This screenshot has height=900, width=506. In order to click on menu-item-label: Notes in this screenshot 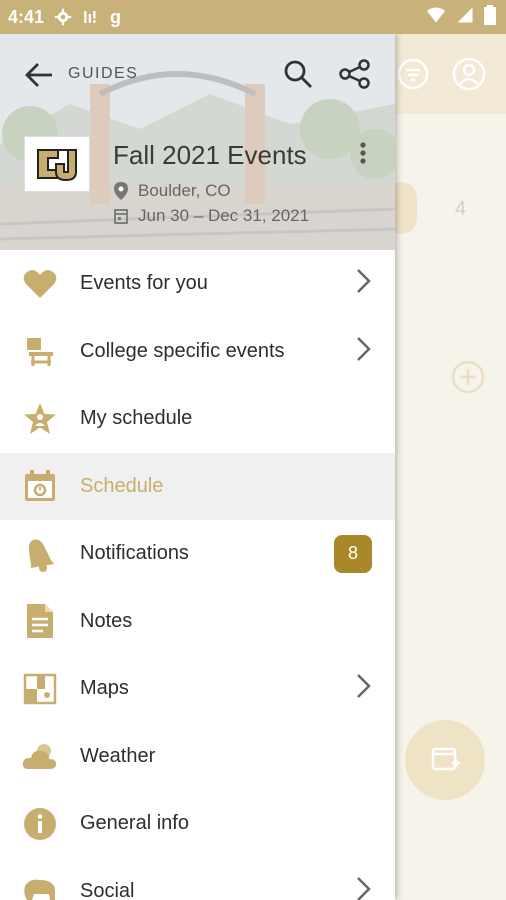, I will do `click(106, 620)`.